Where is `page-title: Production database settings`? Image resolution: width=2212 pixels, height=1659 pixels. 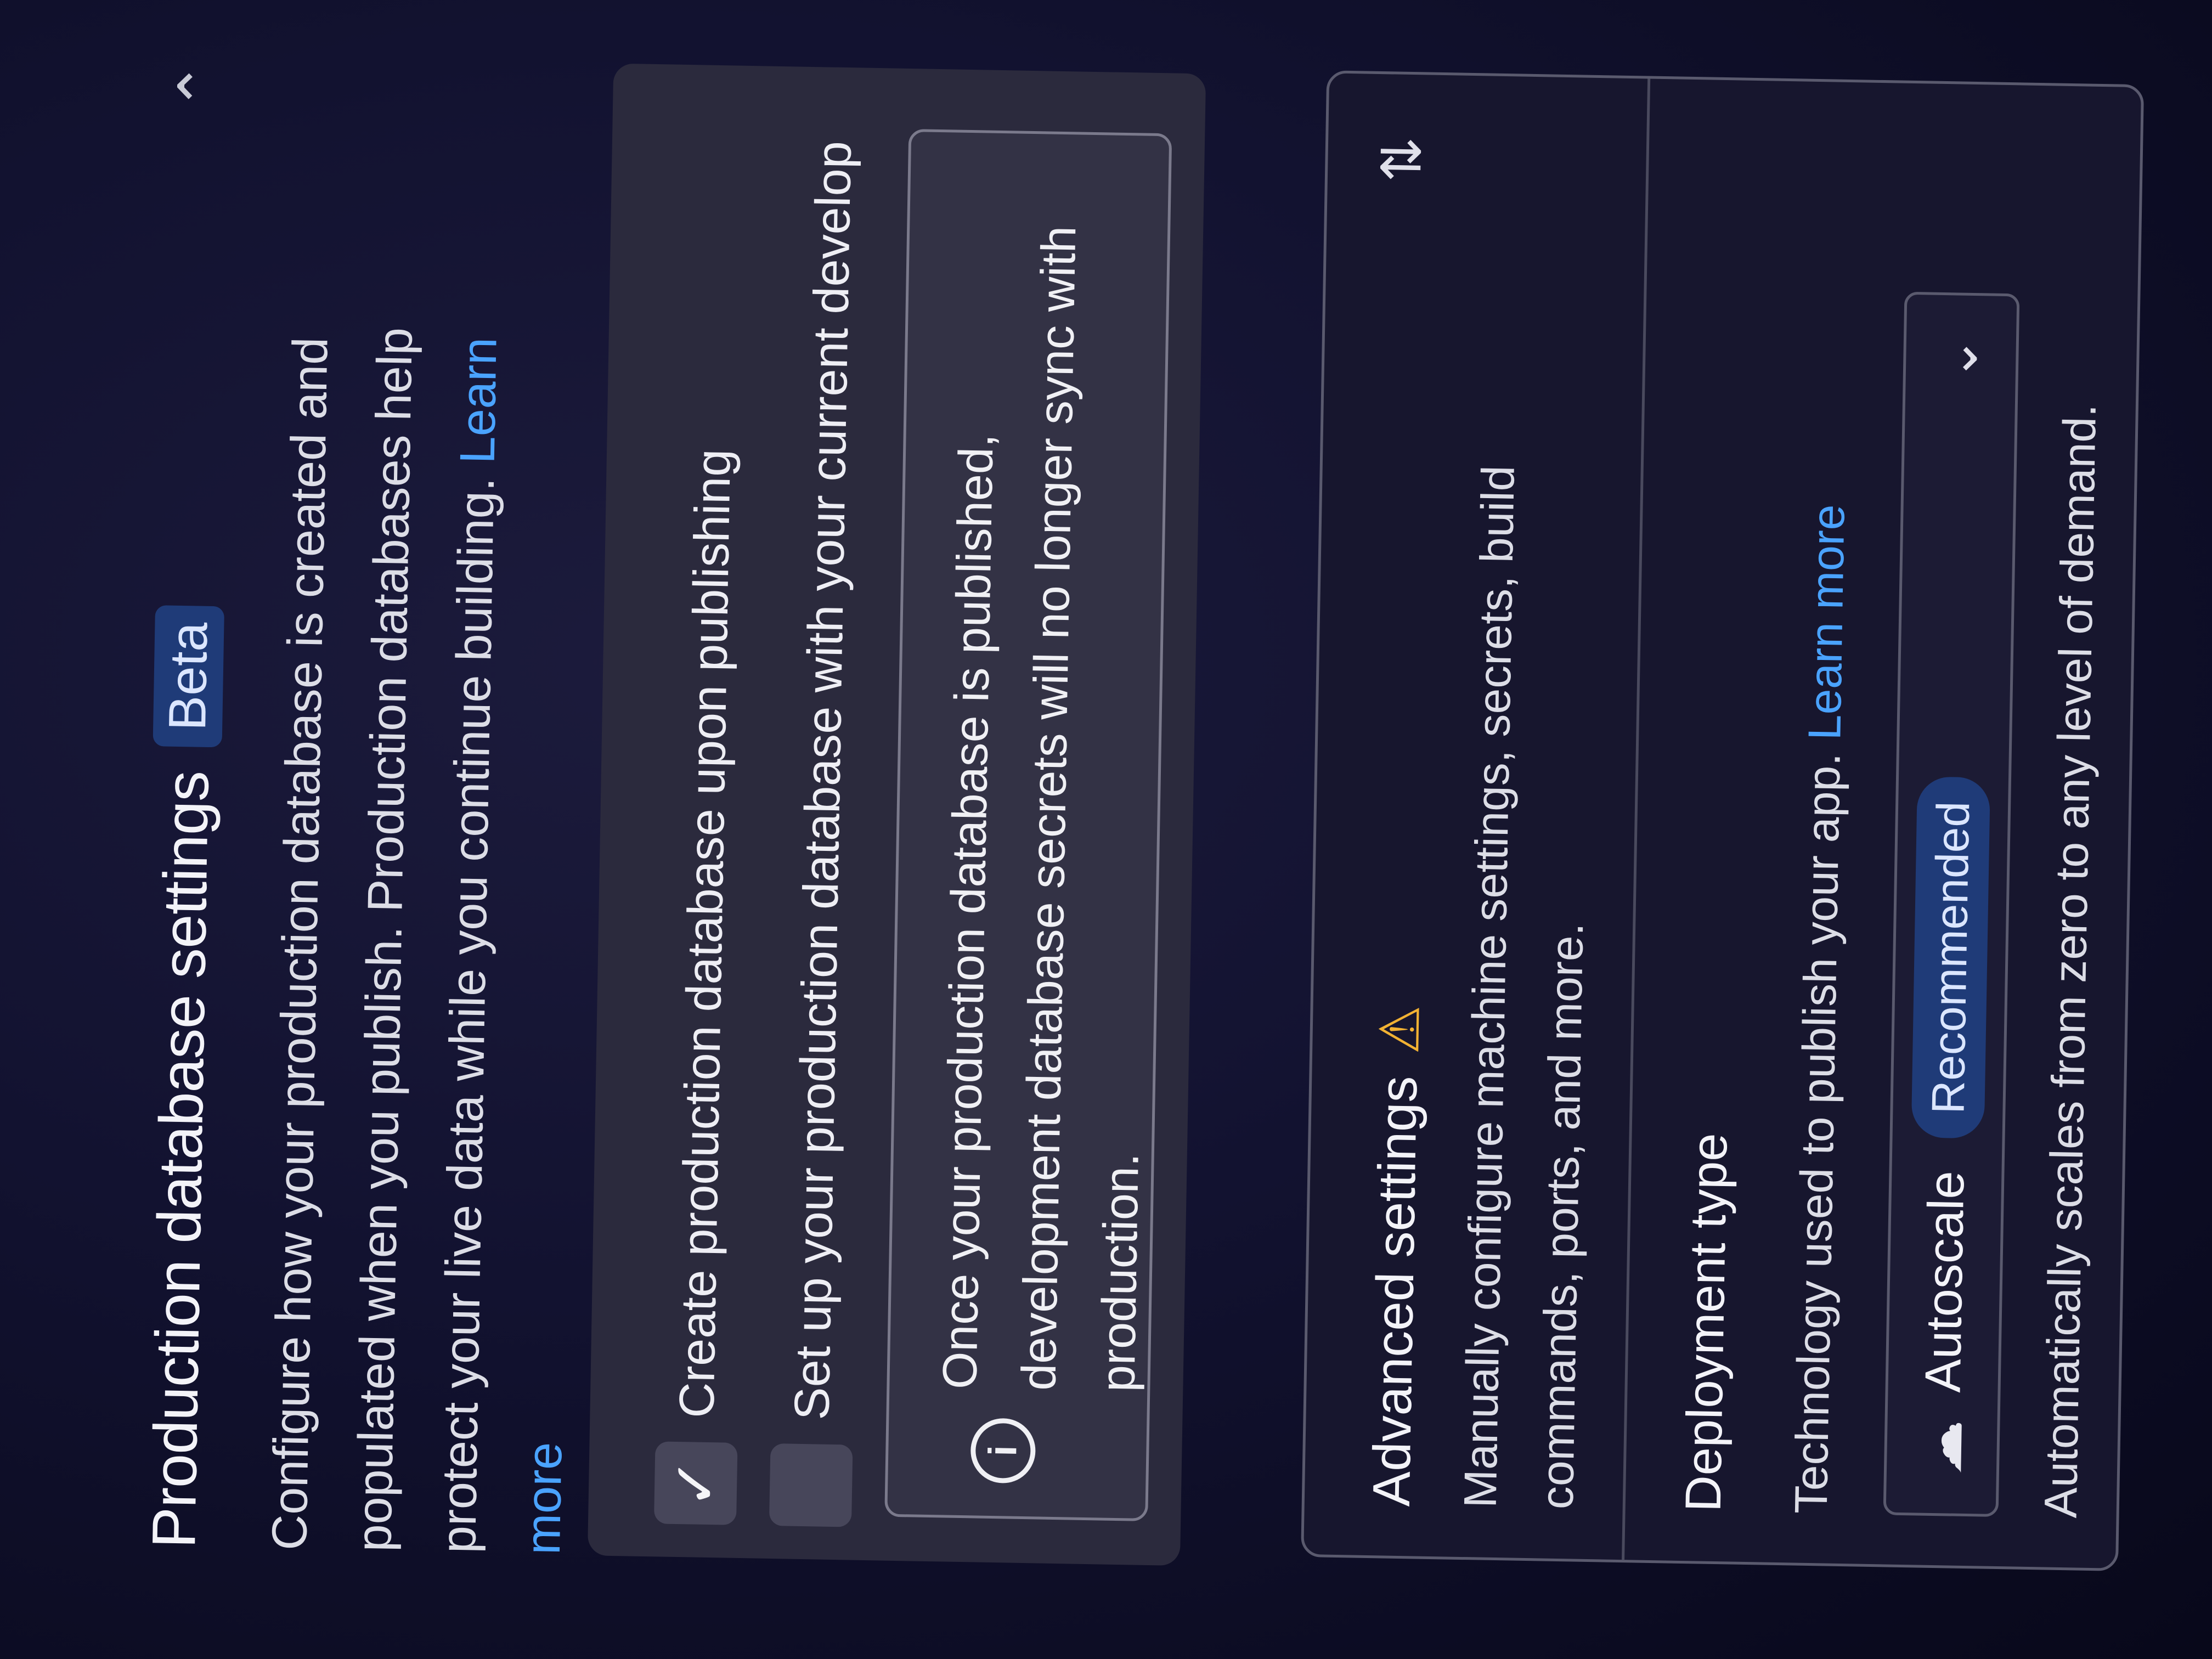
page-title: Production database settings is located at coordinates (180, 1159).